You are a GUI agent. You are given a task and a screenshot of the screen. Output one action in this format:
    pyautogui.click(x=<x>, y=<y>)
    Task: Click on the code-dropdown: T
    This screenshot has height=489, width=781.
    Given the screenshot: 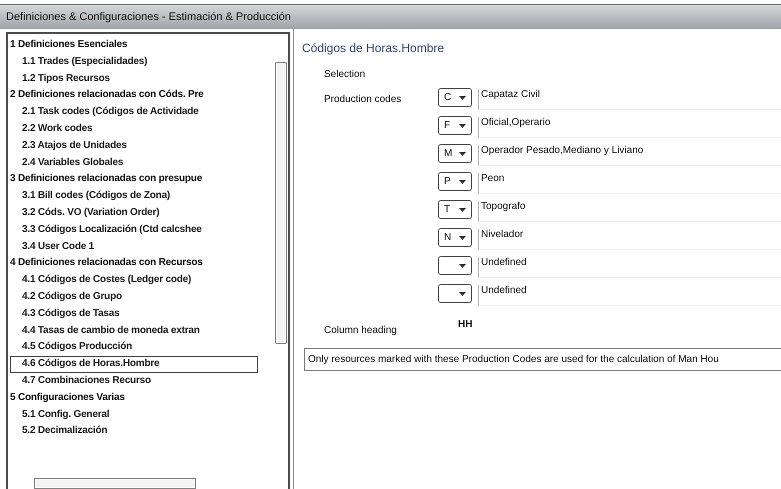 What is the action you would take?
    pyautogui.click(x=455, y=209)
    